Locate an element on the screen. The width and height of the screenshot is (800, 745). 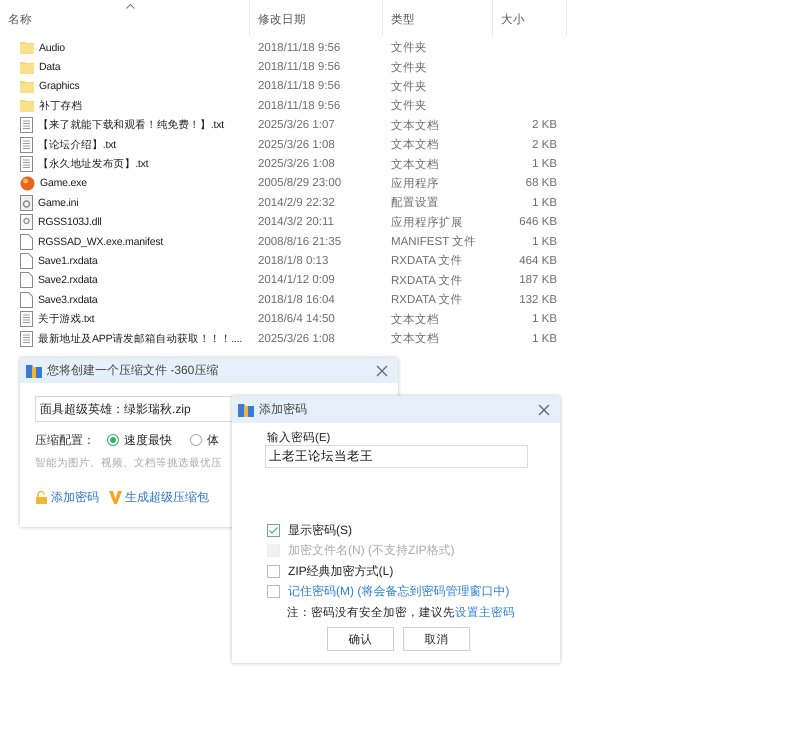
password-field: 上老王论坛当老王 is located at coordinates (396, 456).